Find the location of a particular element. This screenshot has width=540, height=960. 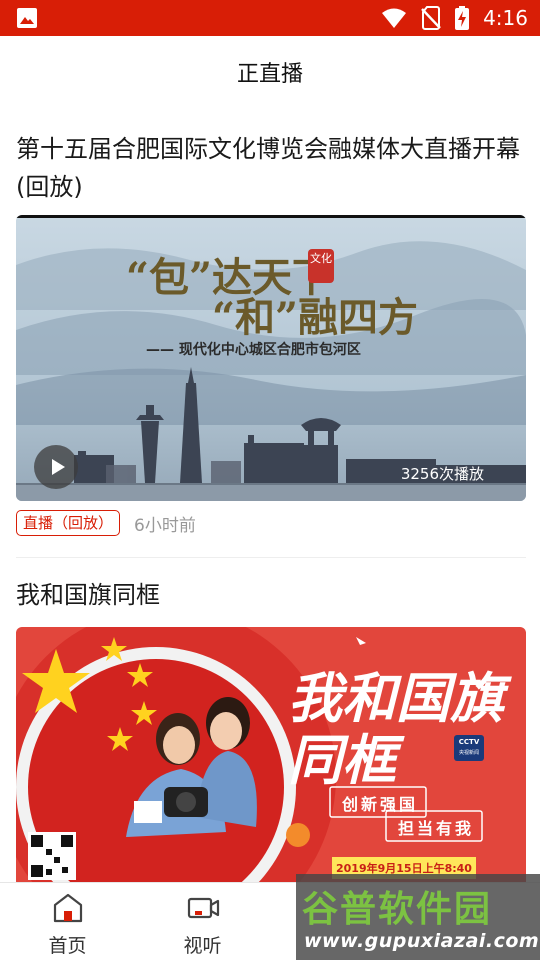

status-bar: 4:16 is located at coordinates (270, 18).